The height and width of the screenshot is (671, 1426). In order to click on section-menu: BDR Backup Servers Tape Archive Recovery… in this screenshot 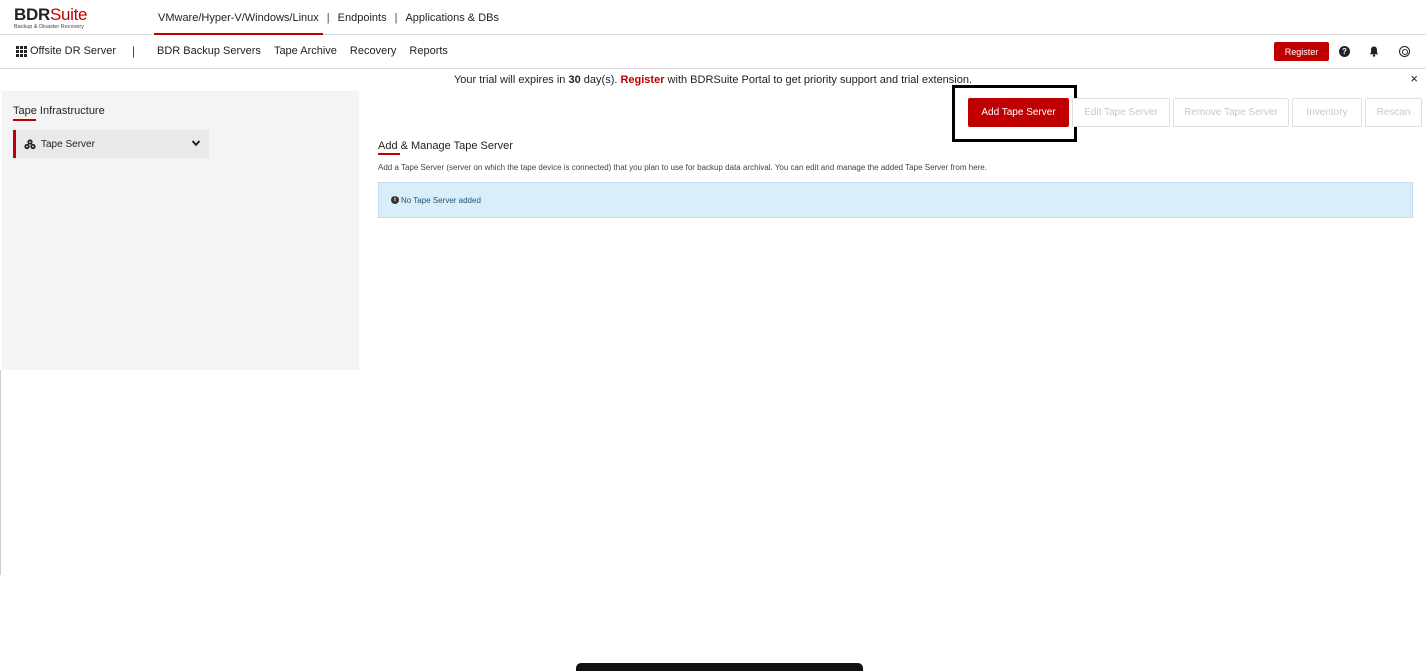, I will do `click(309, 51)`.